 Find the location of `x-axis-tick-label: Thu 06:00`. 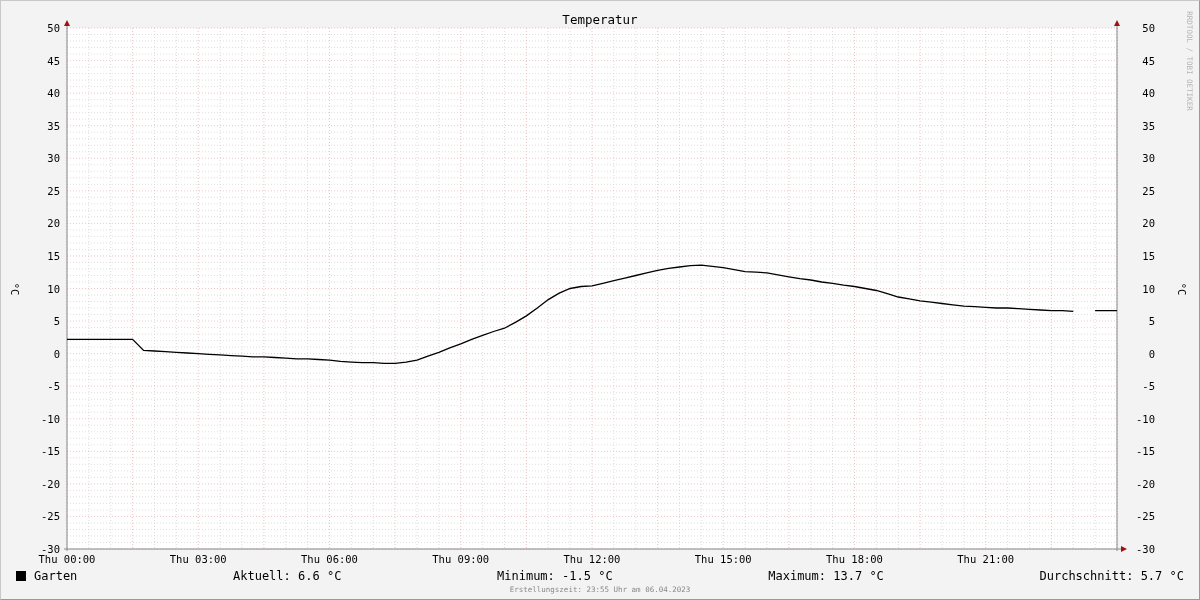

x-axis-tick-label: Thu 06:00 is located at coordinates (329, 559).